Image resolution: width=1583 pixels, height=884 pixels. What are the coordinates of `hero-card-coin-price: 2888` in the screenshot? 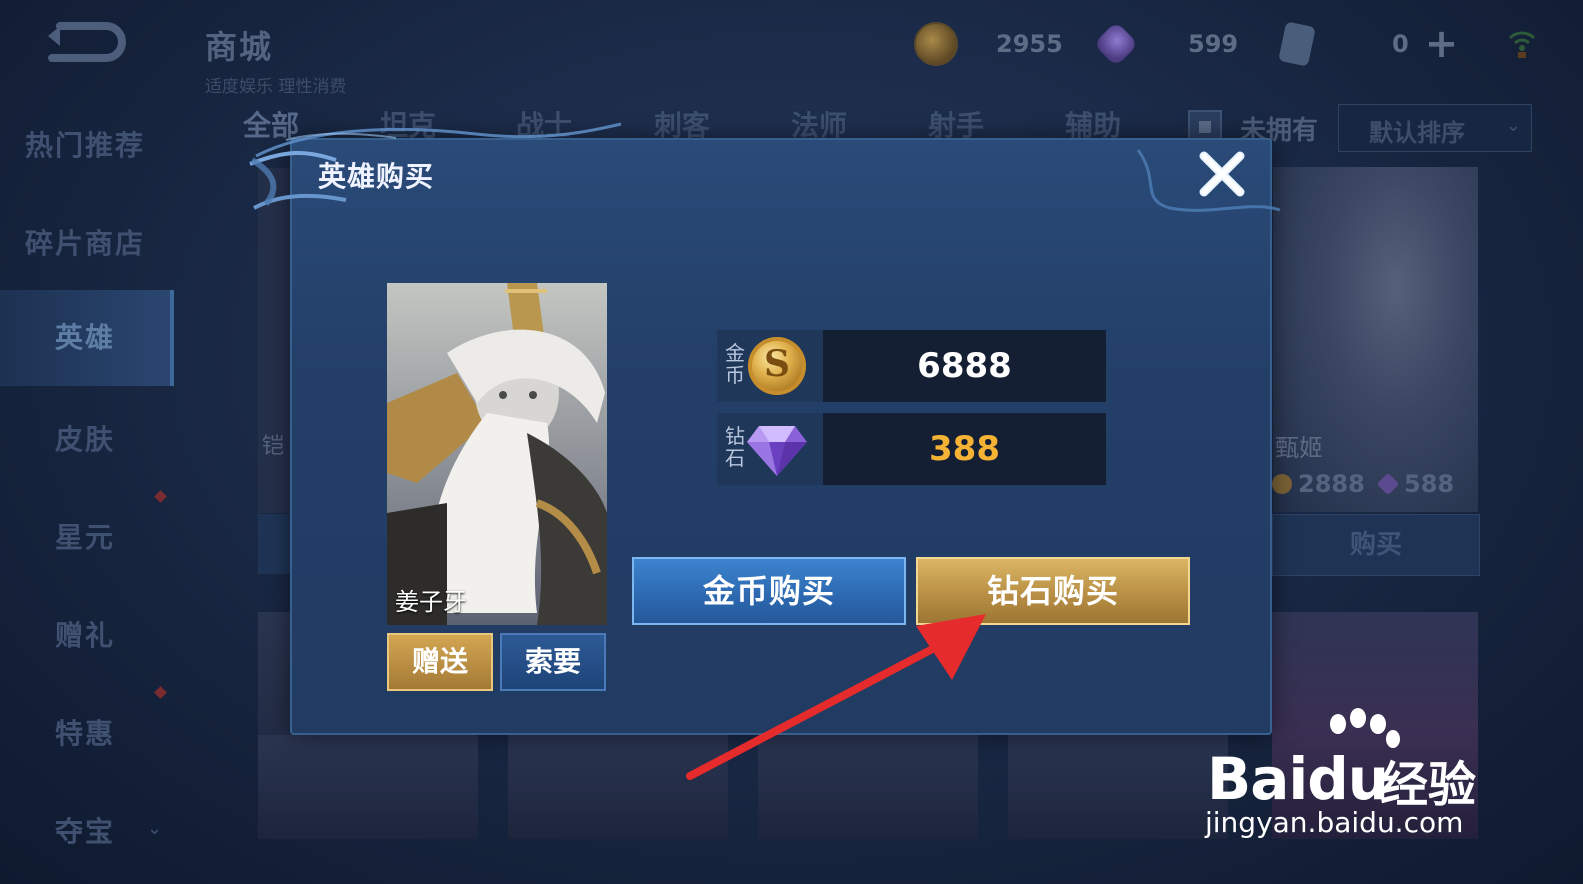 It's located at (1318, 484).